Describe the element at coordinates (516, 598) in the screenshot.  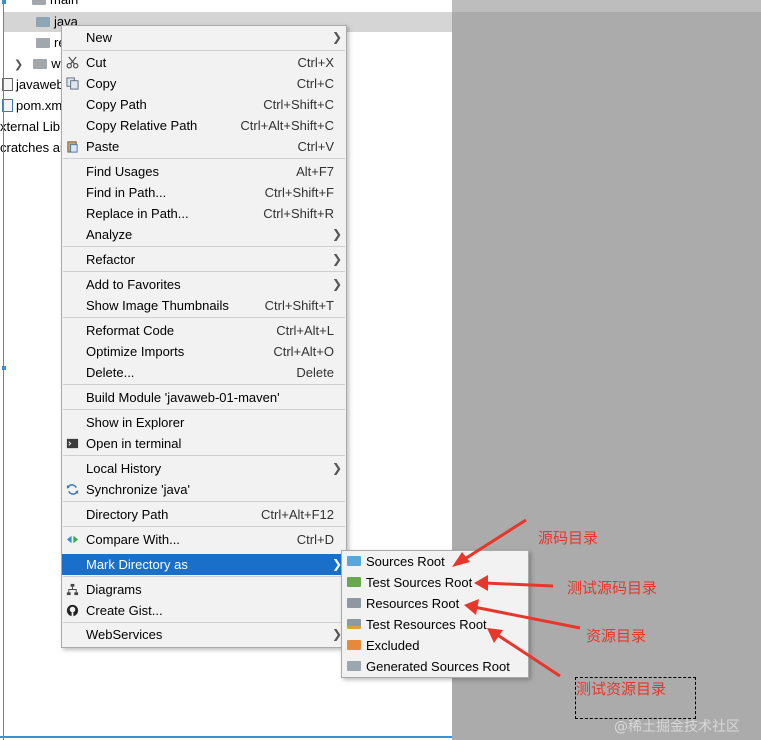
I see `annotation-arrows` at that location.